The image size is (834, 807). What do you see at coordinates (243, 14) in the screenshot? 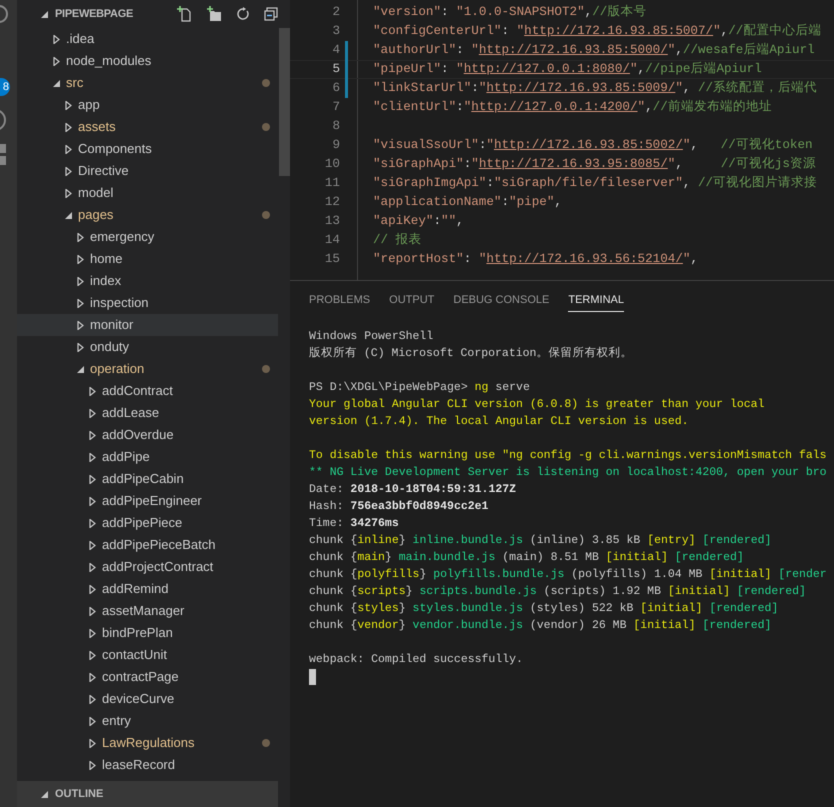
I see `refresh-icon` at bounding box center [243, 14].